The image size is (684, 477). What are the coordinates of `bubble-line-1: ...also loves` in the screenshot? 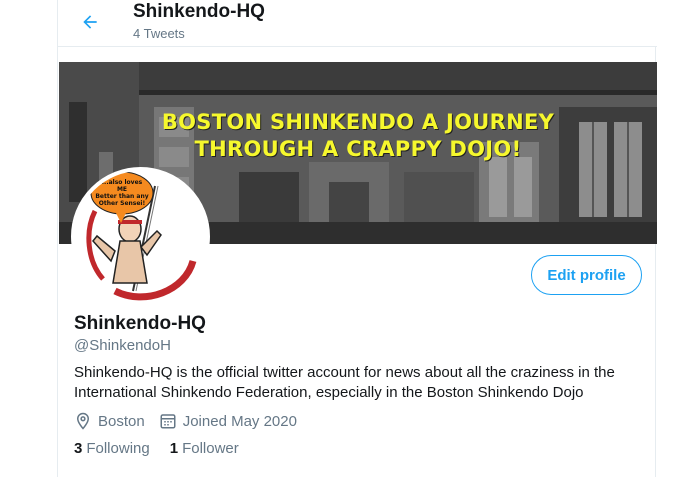 It's located at (122, 182).